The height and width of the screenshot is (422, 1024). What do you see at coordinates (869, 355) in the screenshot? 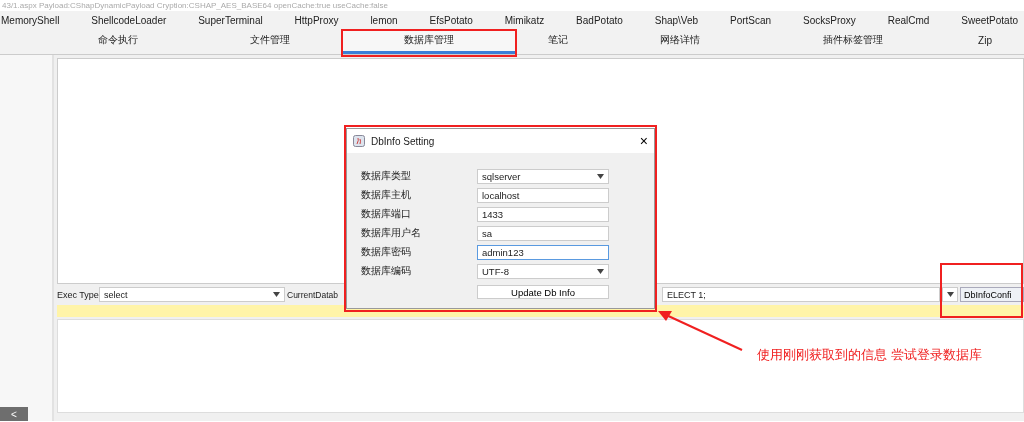
I see `annotation-text: 使用刚刚获取到的信息 尝试登录数据库` at bounding box center [869, 355].